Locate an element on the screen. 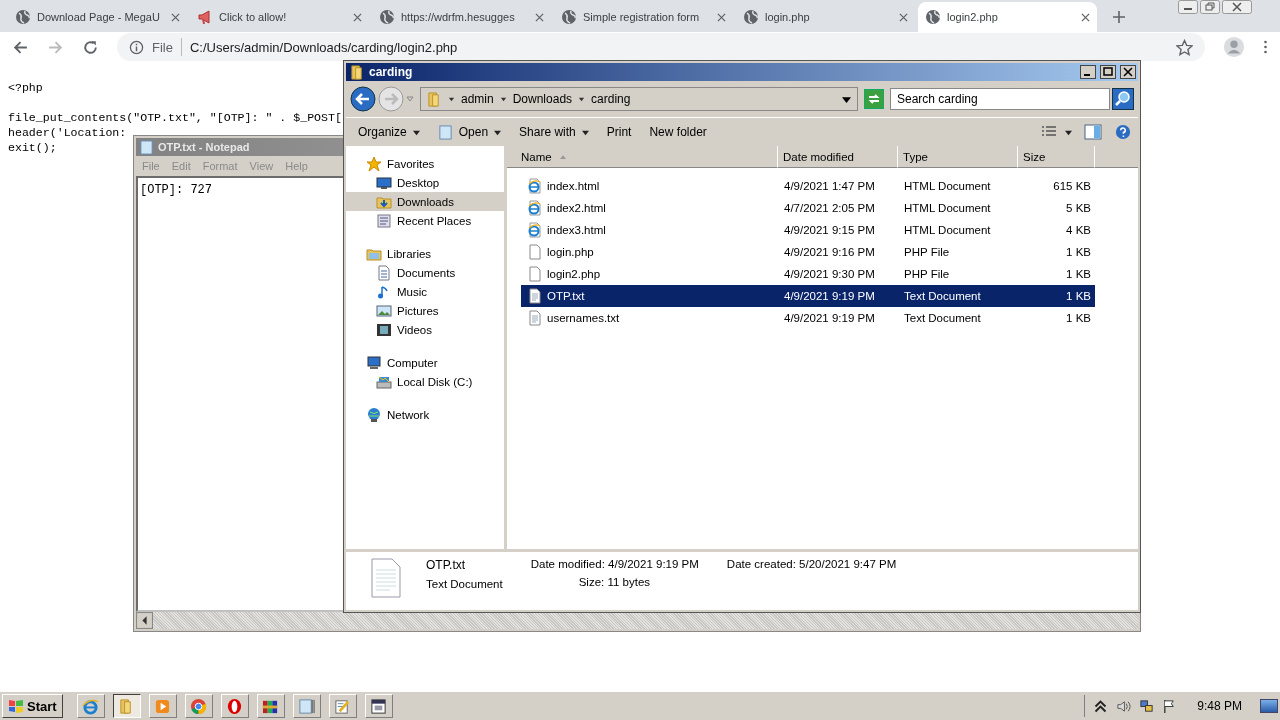 This screenshot has height=720, width=1280. browser-tab: Simple registration form is located at coordinates (643, 17).